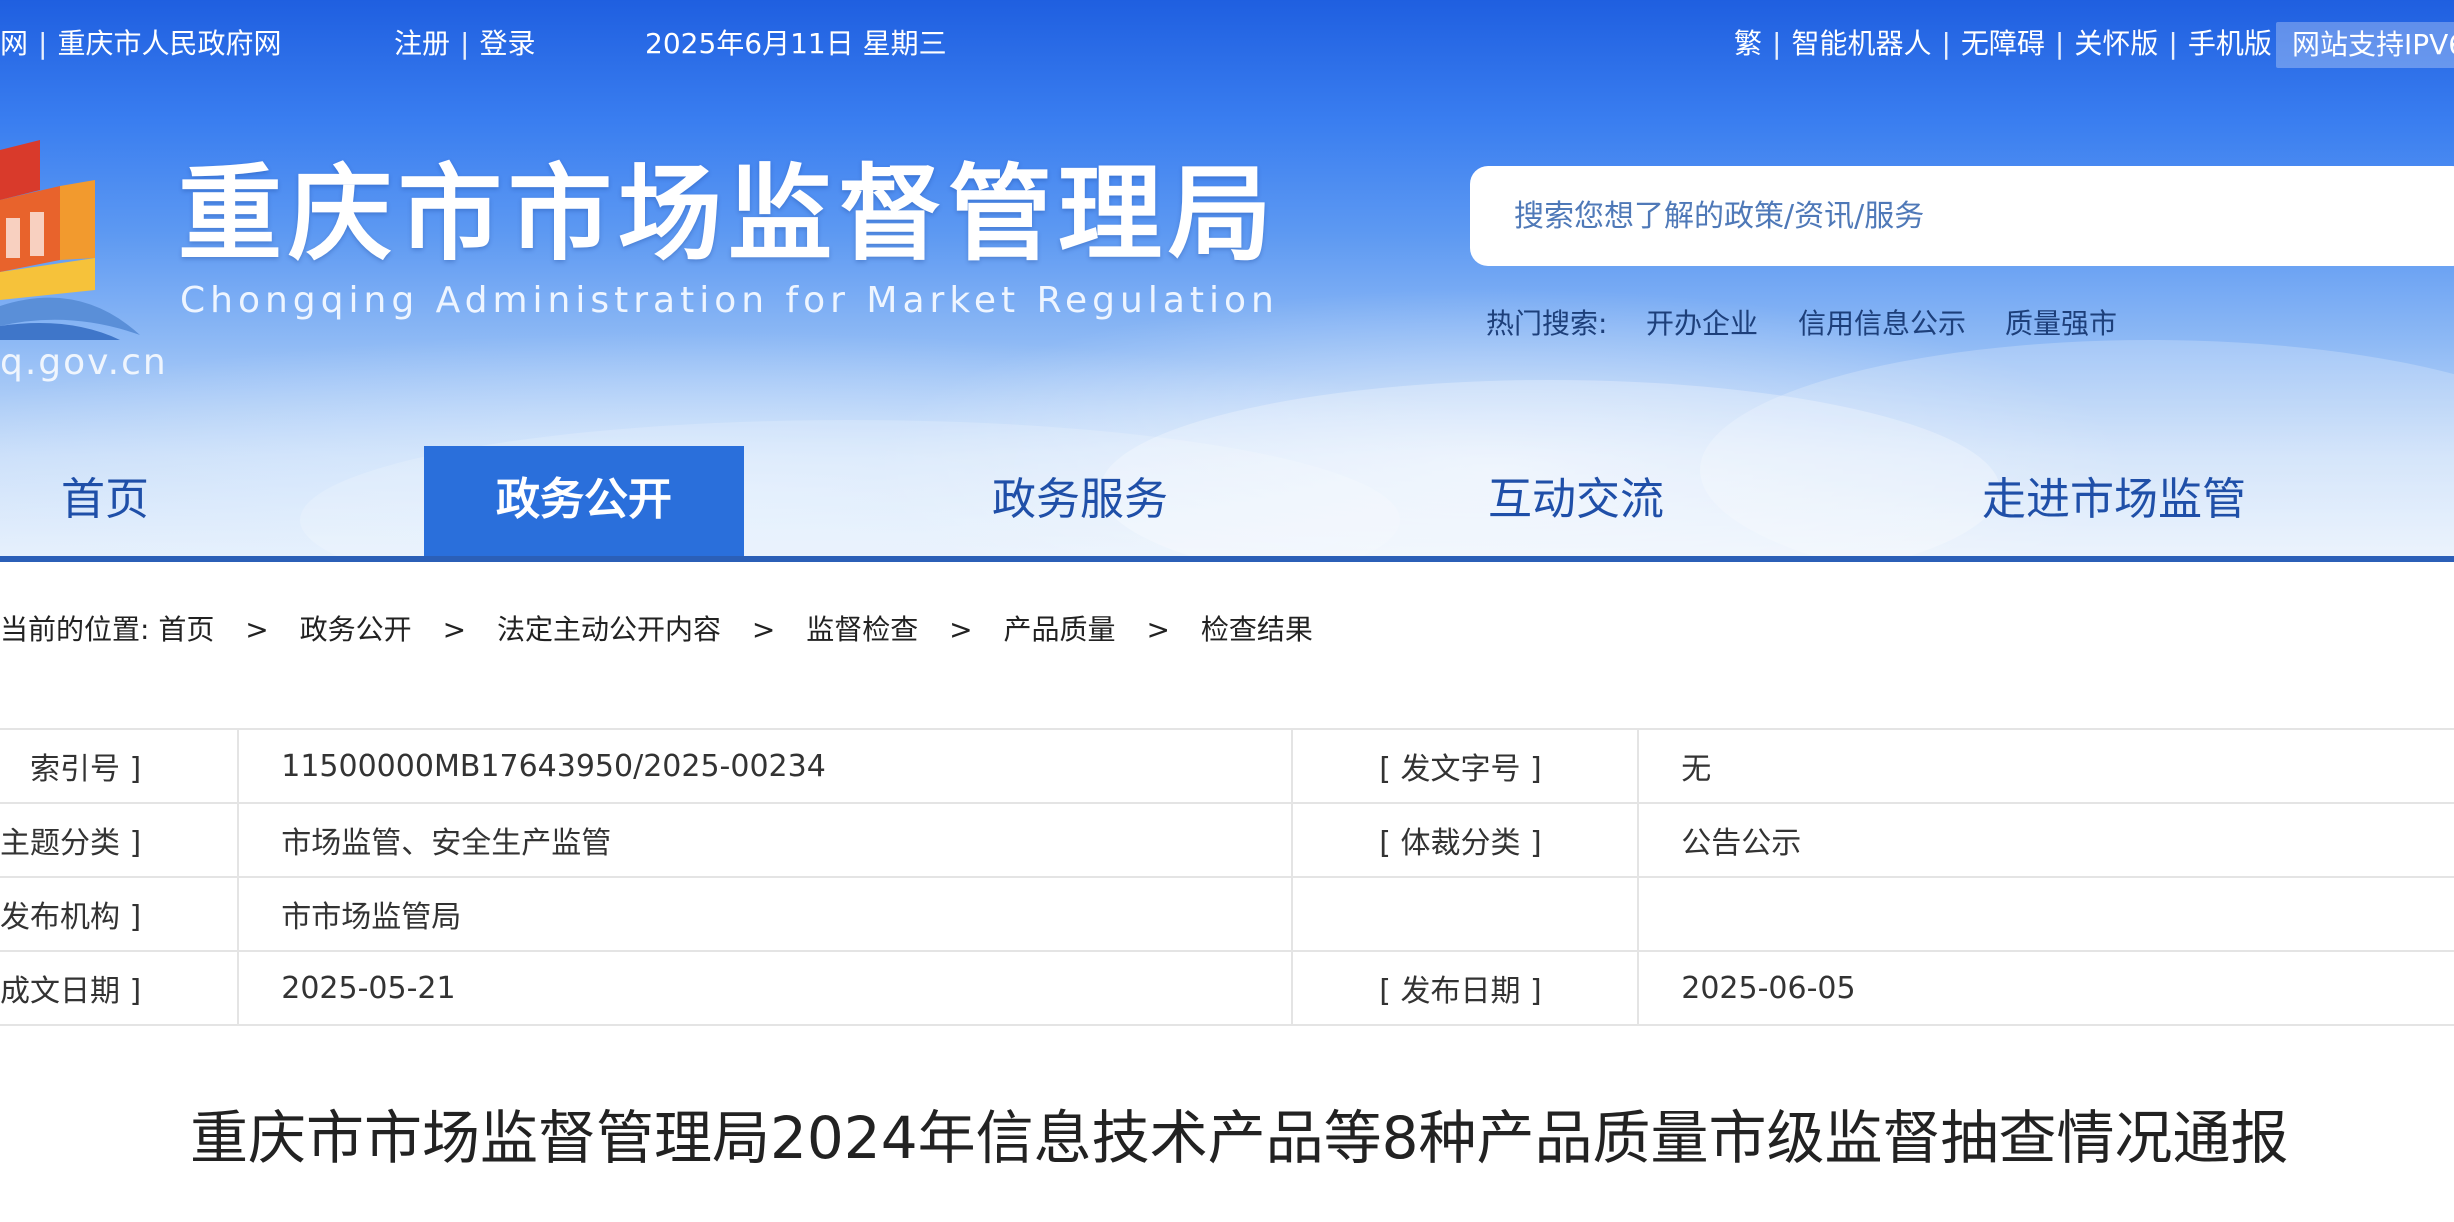 The width and height of the screenshot is (2454, 1222). I want to click on meta-value: 2025-06-05, so click(2046, 988).